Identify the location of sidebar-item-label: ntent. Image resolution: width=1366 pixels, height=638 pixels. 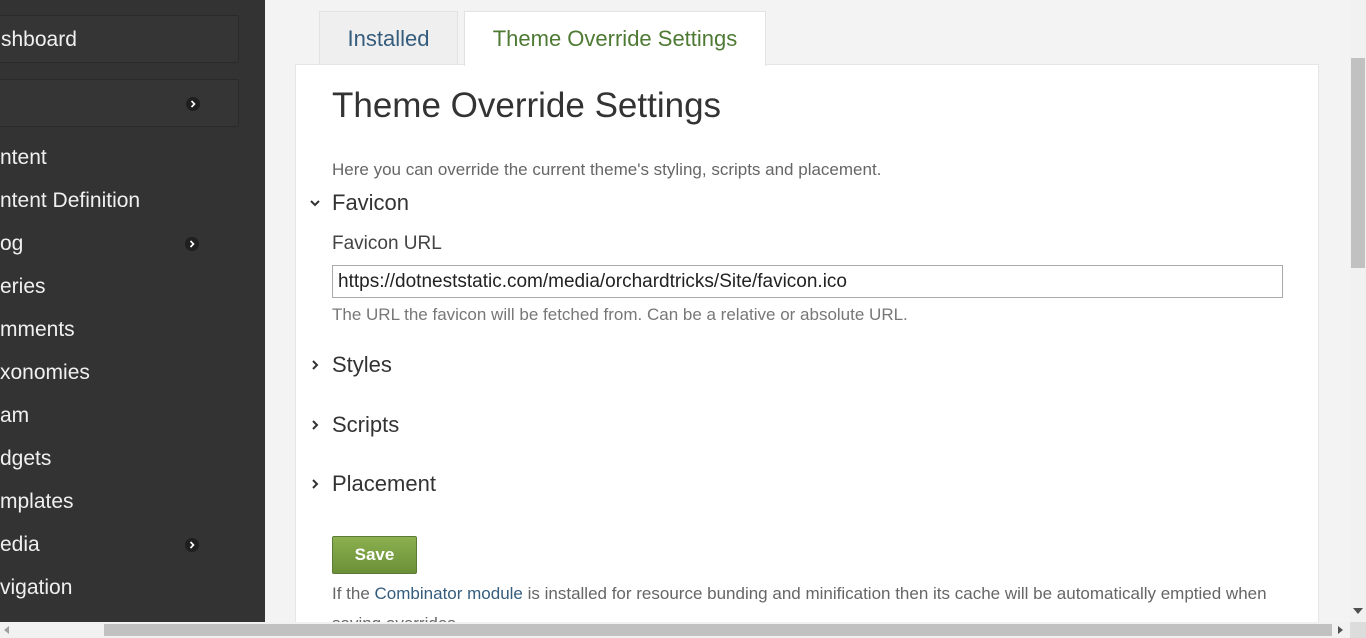
(23, 157).